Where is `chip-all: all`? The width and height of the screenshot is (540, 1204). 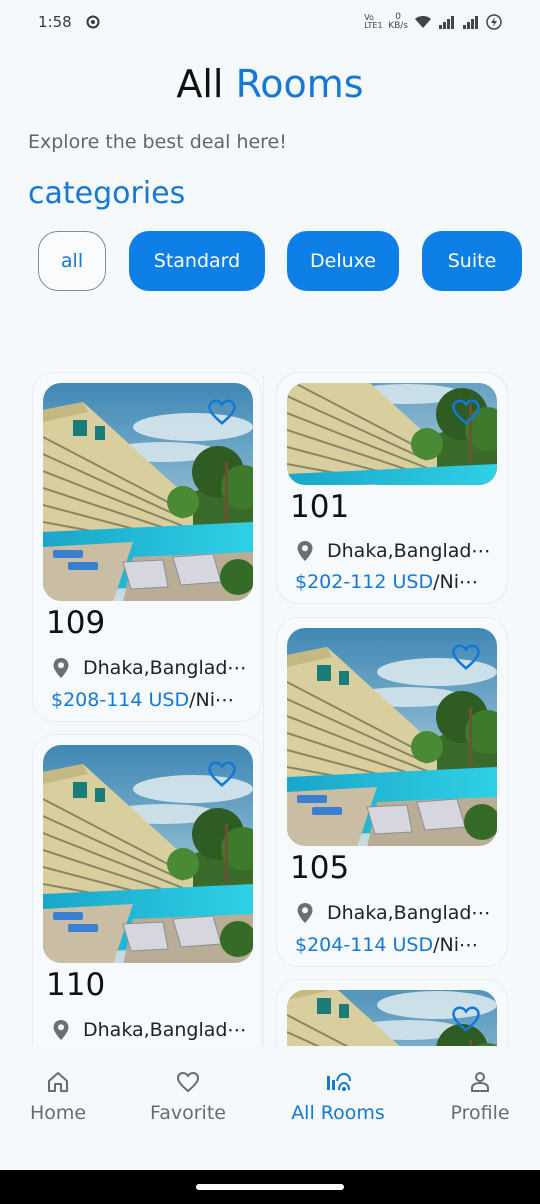 chip-all: all is located at coordinates (72, 261).